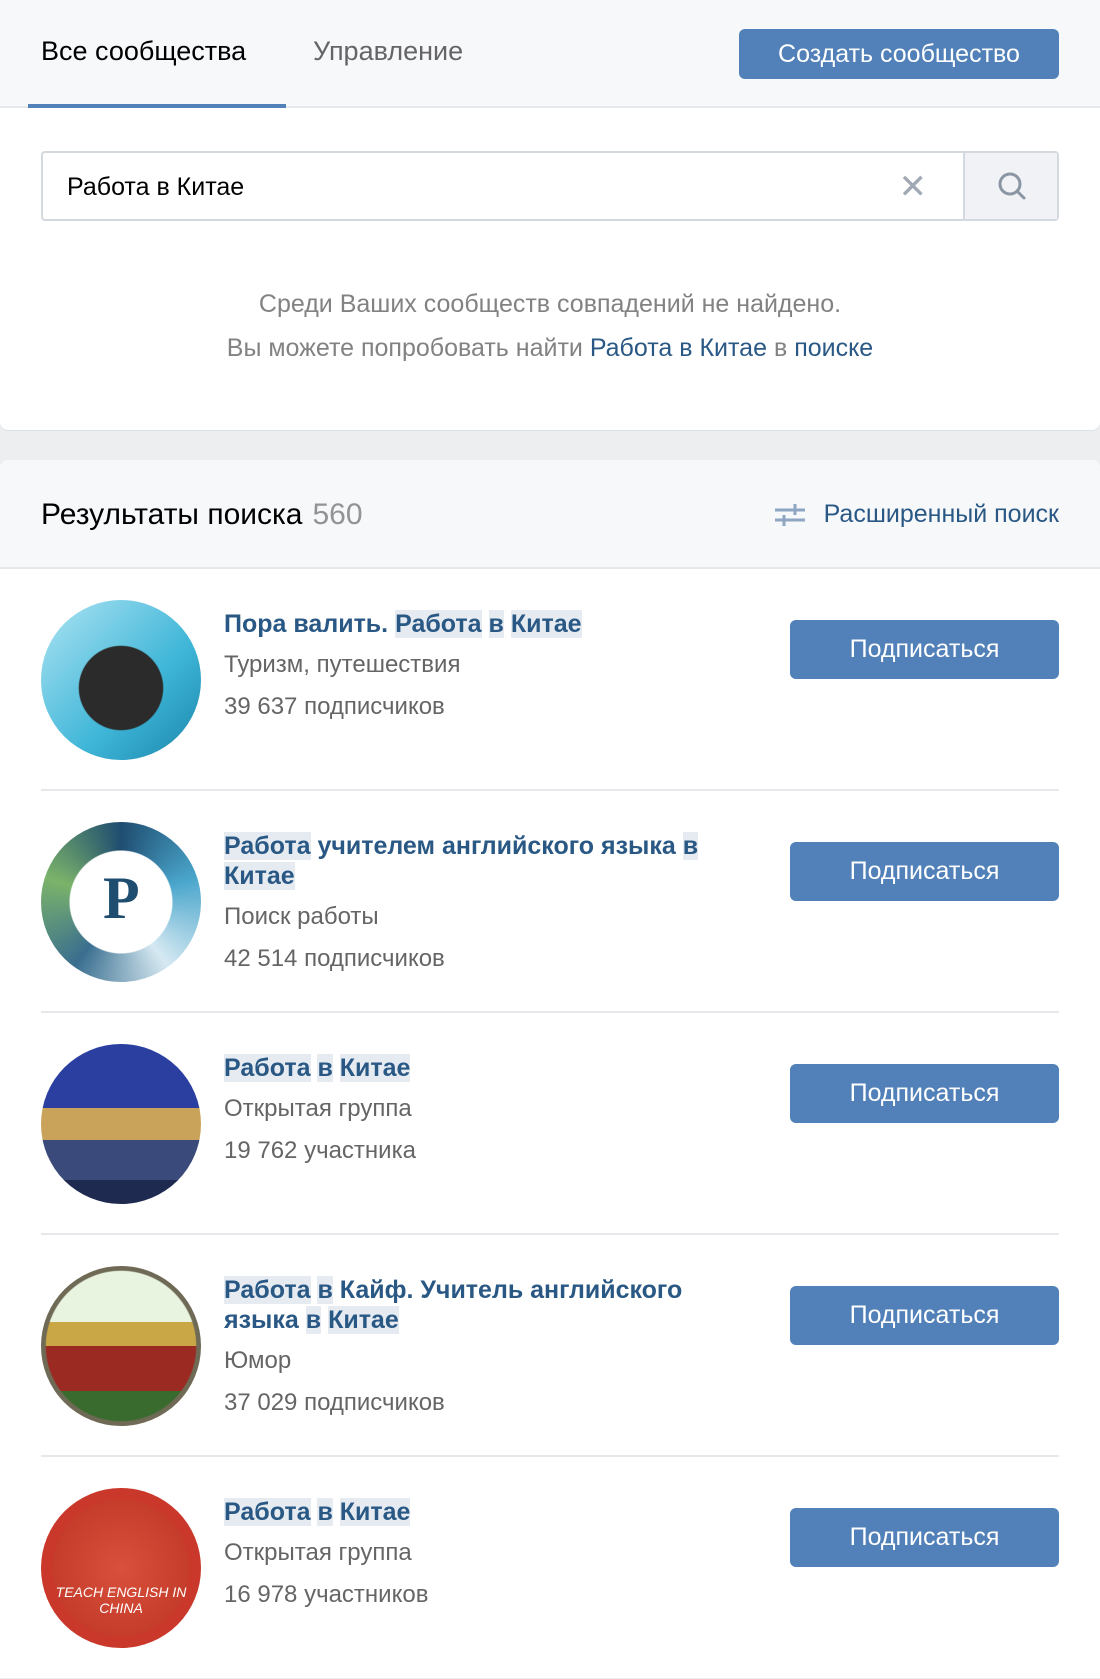  Describe the element at coordinates (157, 106) in the screenshot. I see `active-tab-indicator` at that location.